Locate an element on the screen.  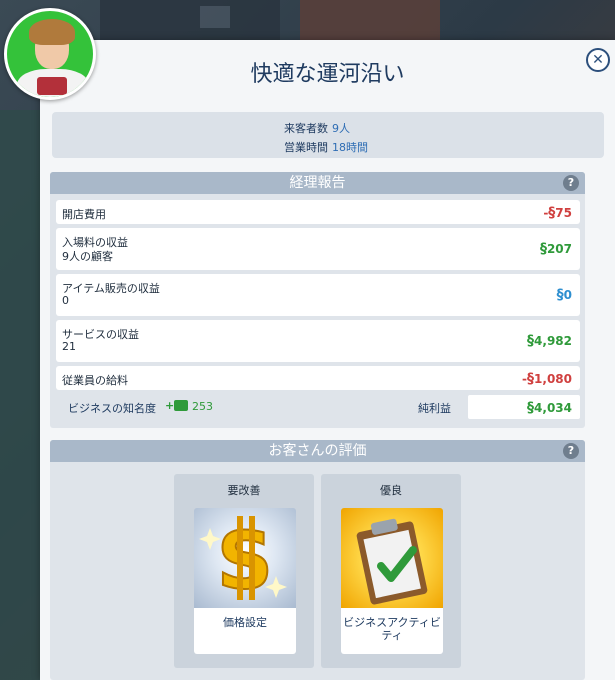
clipboard-checkmark-icon is located at coordinates (392, 558).